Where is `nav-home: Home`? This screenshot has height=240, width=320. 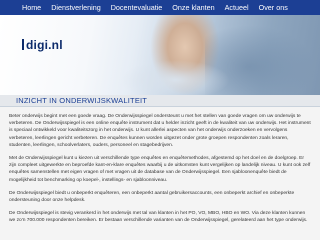
nav-home: Home is located at coordinates (31, 7).